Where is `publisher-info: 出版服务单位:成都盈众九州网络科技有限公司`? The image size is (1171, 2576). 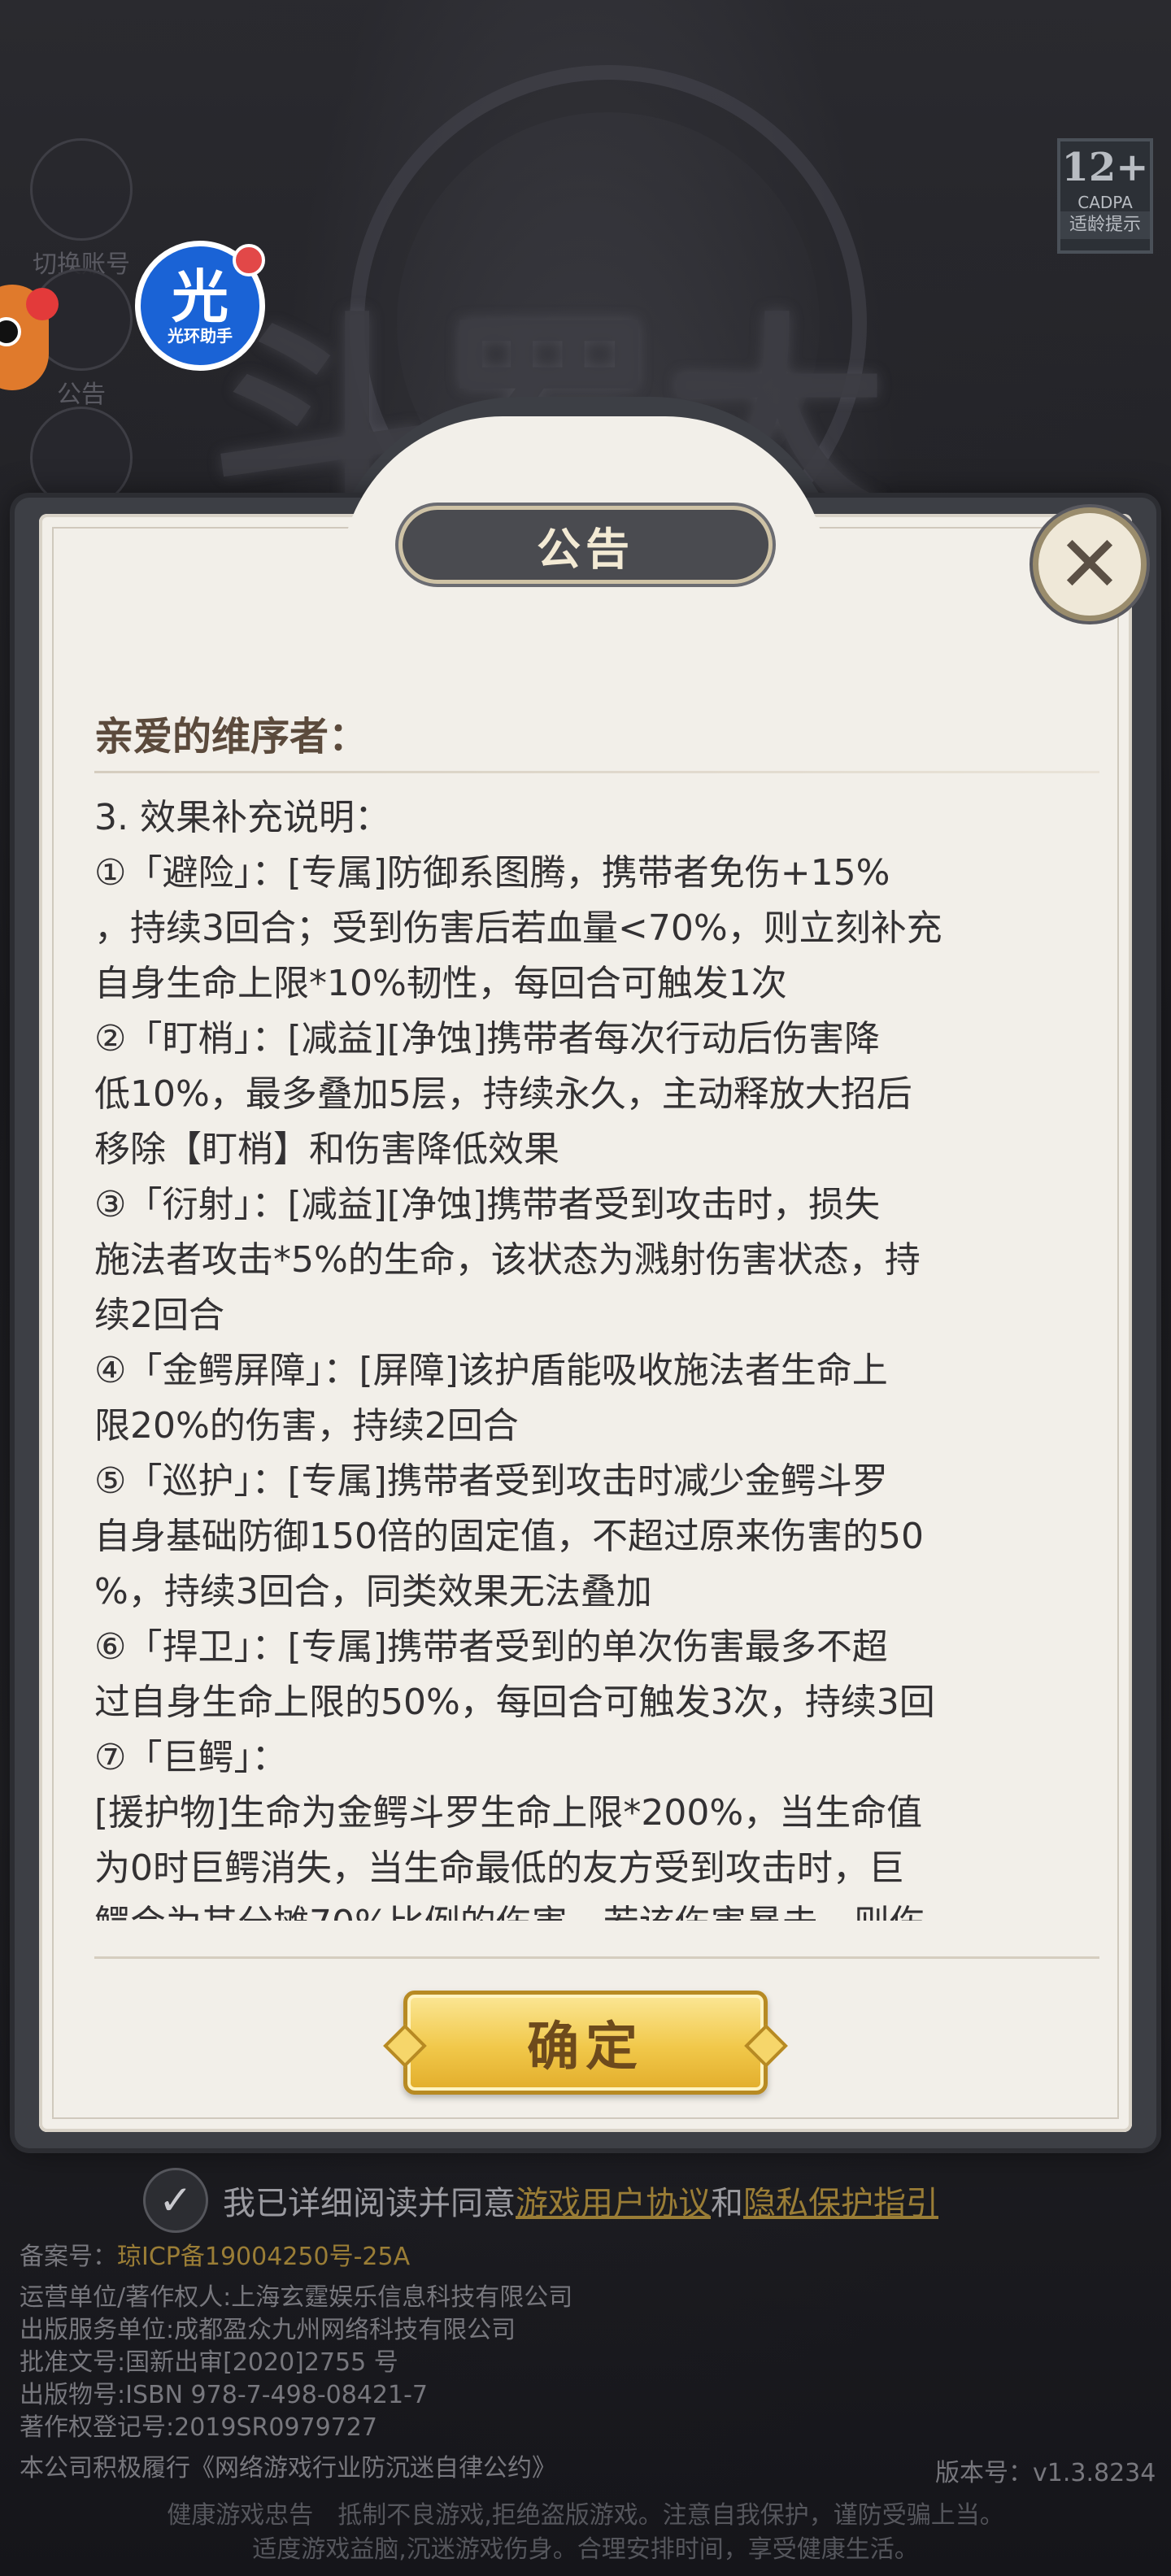 publisher-info: 出版服务单位:成都盈众九州网络科技有限公司 is located at coordinates (268, 2330).